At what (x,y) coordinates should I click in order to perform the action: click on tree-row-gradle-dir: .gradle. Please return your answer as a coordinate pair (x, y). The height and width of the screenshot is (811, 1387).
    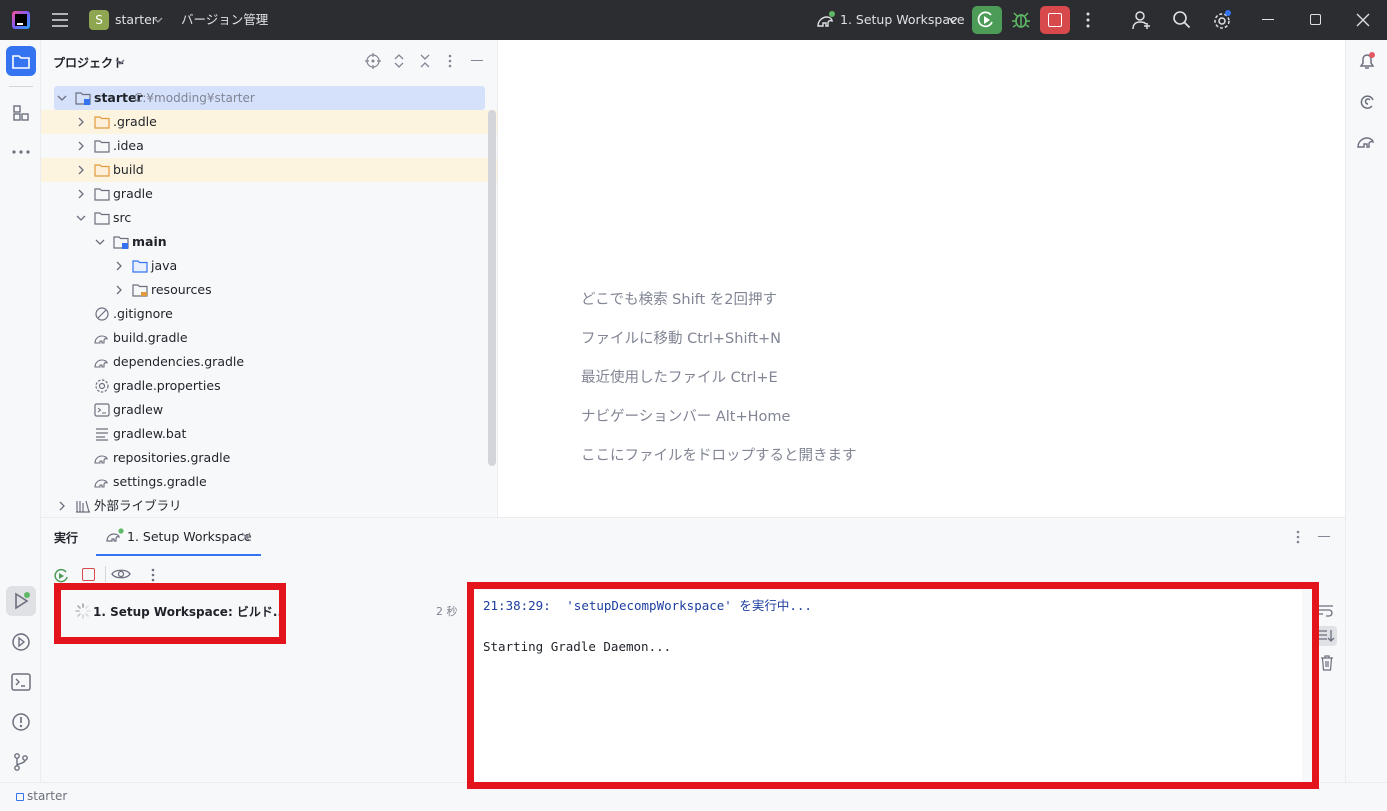
    Looking at the image, I should click on (269, 122).